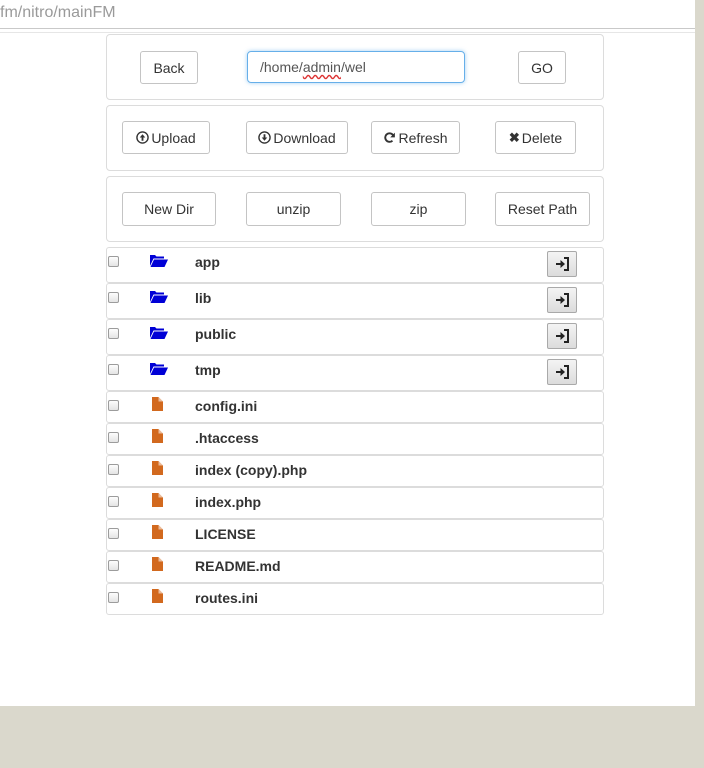 The image size is (704, 768). What do you see at coordinates (355, 138) in the screenshot?
I see `actions-panel: Upload Download Refresh ✖ Delete` at bounding box center [355, 138].